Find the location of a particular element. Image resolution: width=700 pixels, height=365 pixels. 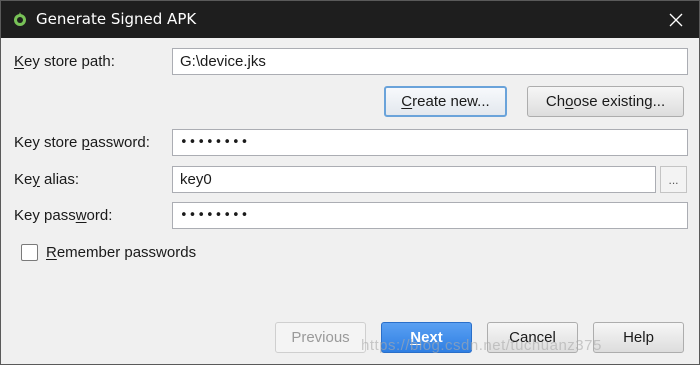

cancel-button: Cancel is located at coordinates (532, 337).